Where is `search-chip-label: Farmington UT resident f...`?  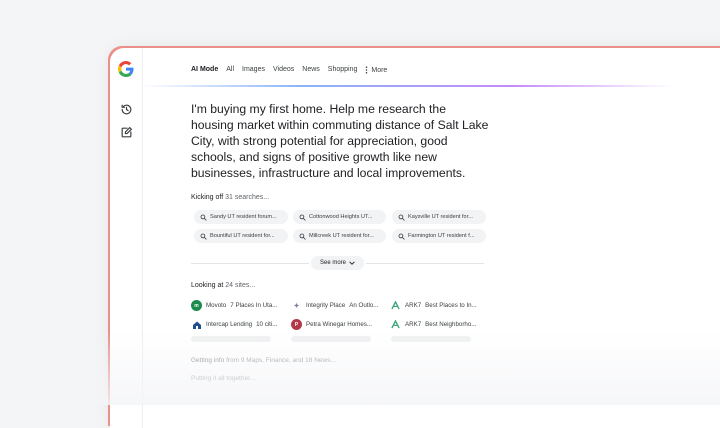 search-chip-label: Farmington UT resident f... is located at coordinates (441, 236).